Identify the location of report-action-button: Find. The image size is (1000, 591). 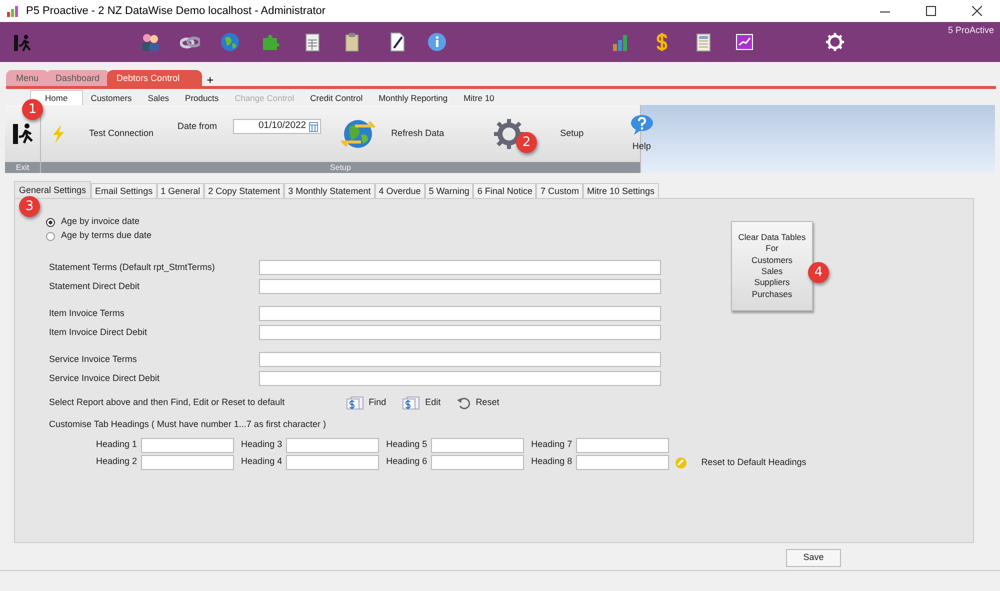
(366, 403).